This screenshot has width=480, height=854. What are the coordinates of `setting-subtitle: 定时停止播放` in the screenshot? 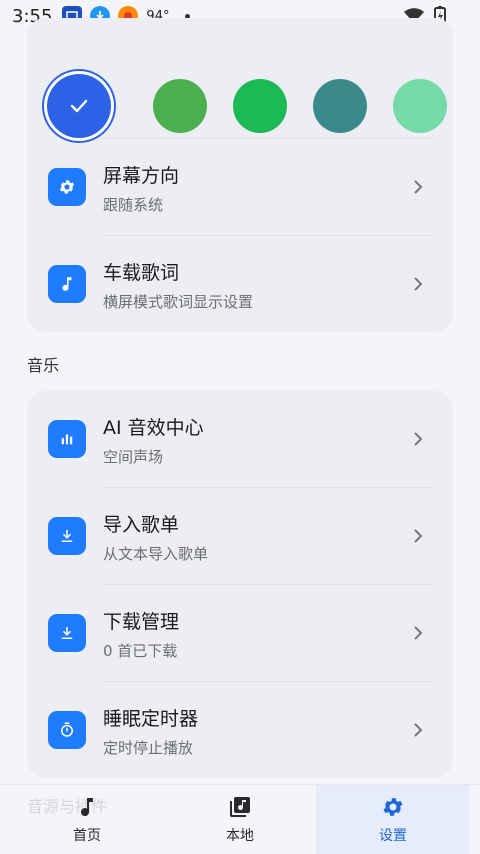 It's located at (148, 748).